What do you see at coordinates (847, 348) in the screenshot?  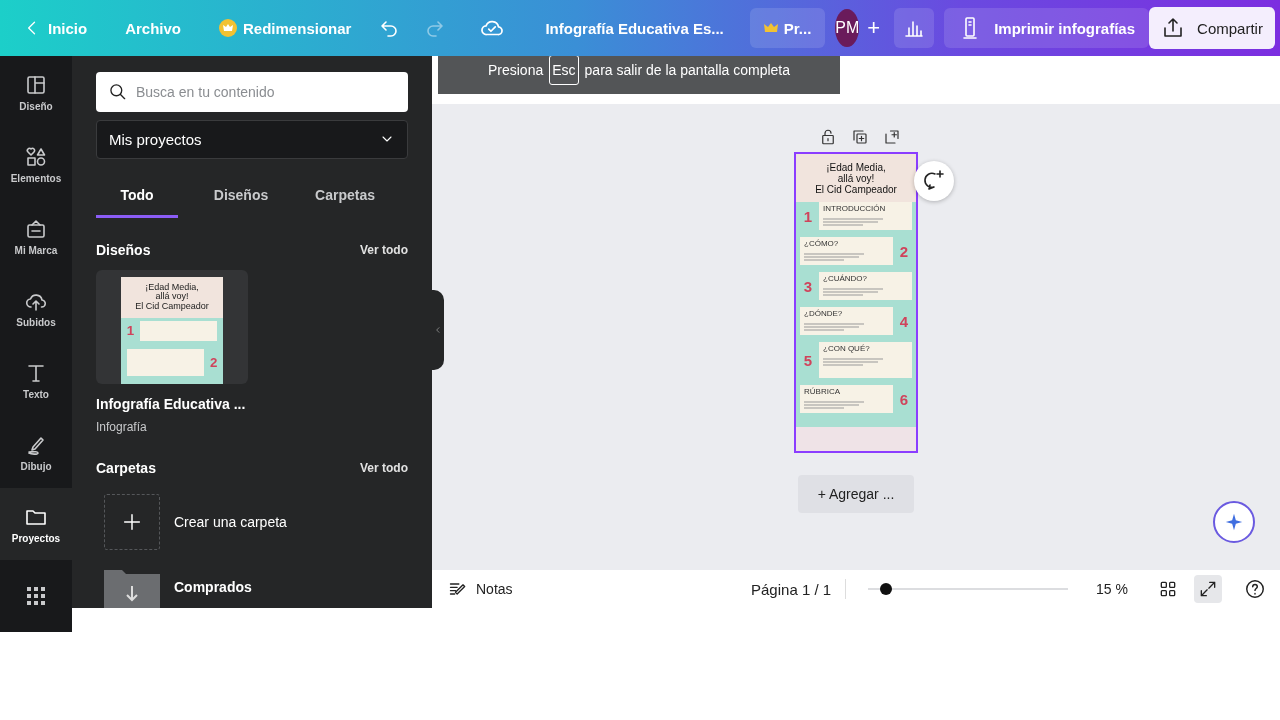 I see `section-heading: ¿CON QUÉ?` at bounding box center [847, 348].